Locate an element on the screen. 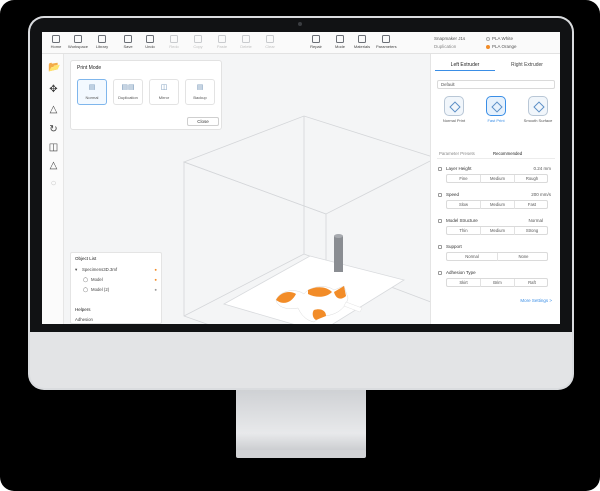  speed-option: Medium is located at coordinates (498, 205).